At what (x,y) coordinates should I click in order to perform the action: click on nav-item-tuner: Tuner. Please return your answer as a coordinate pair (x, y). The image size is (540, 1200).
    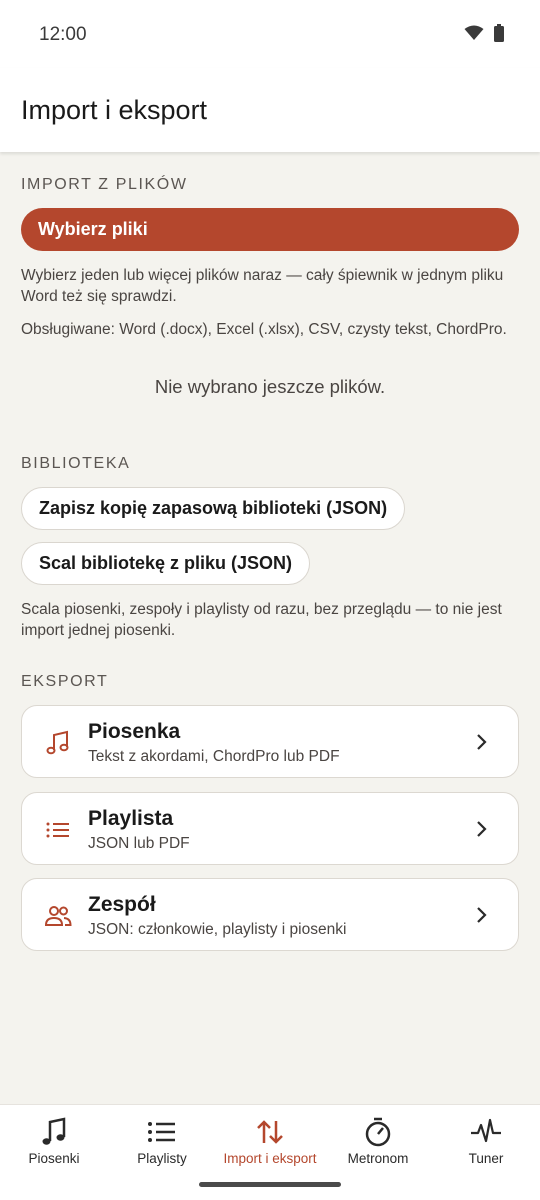
    Looking at the image, I should click on (486, 1145).